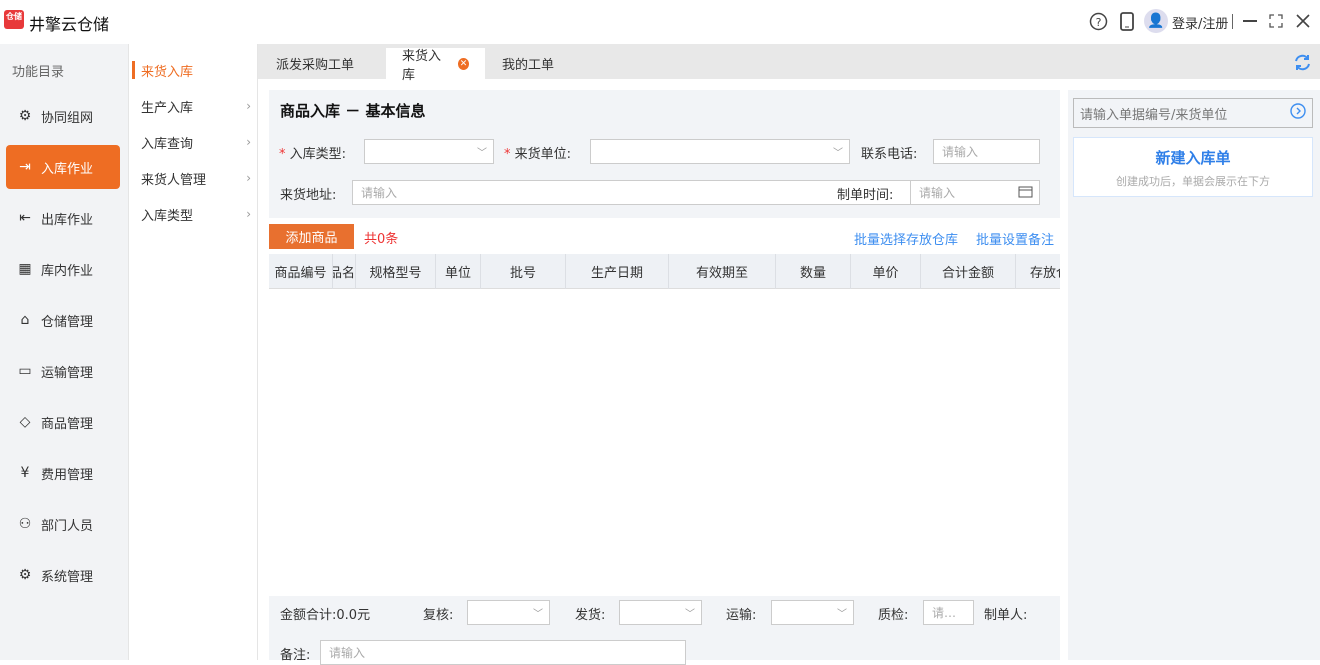  I want to click on app-logo: 仓储, so click(14, 19).